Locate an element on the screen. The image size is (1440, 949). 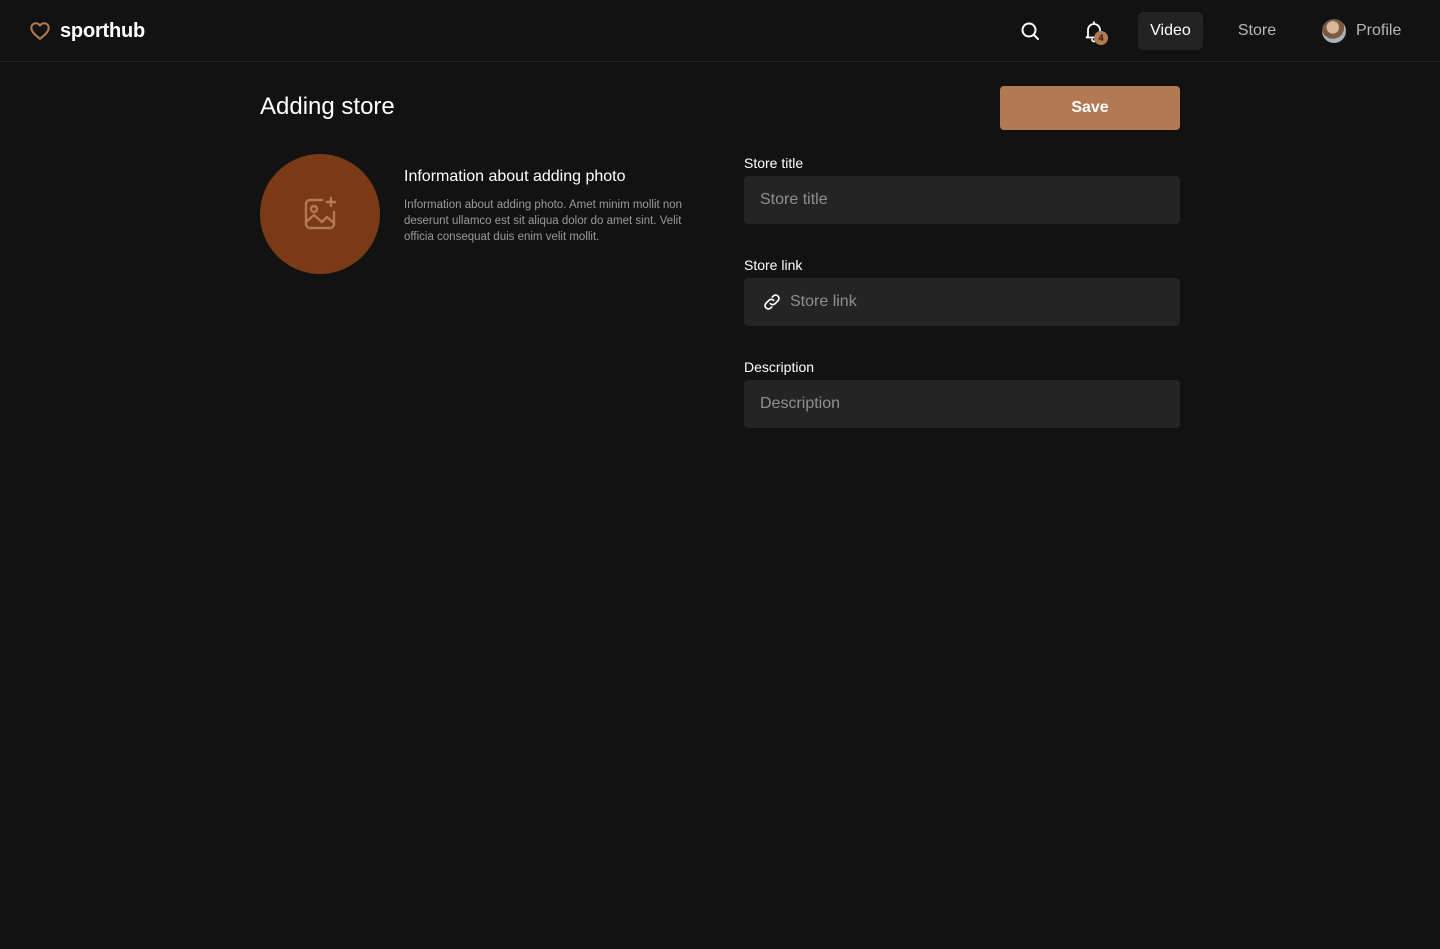
profile-menu: Profile is located at coordinates (1361, 31).